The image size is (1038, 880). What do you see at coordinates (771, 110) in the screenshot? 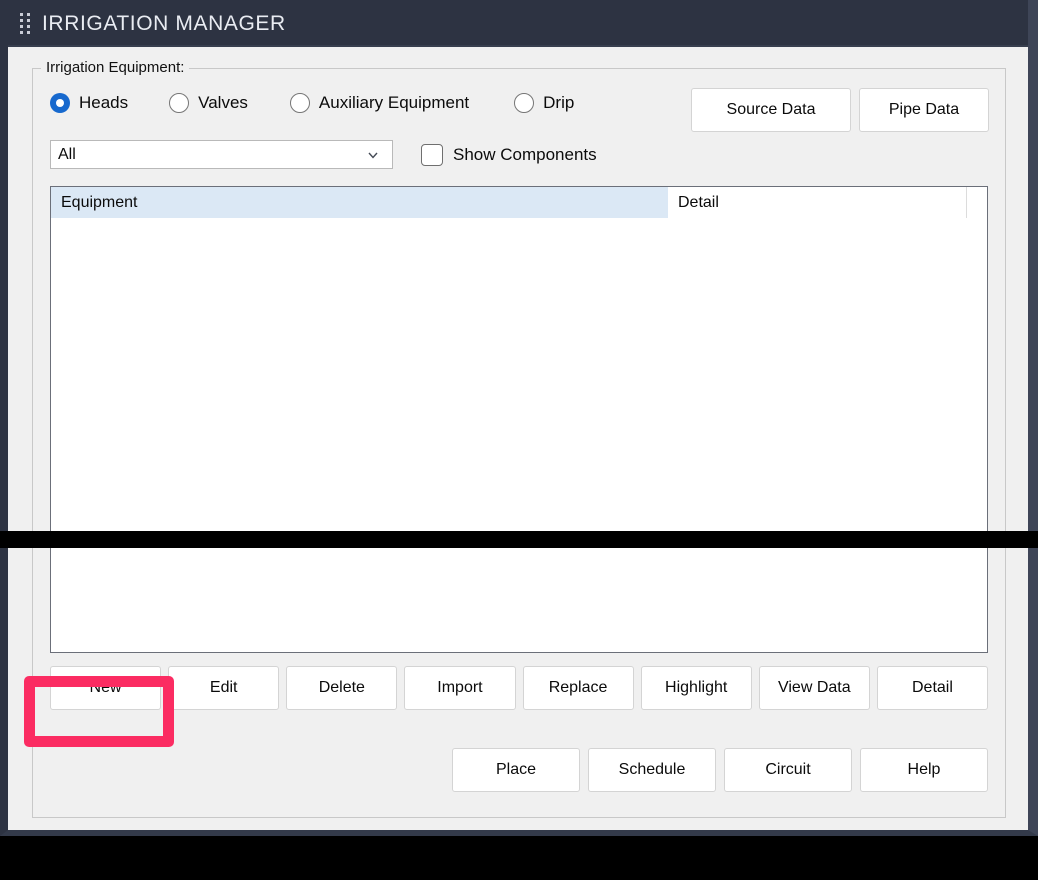
I see `source-data-button: Source Data` at bounding box center [771, 110].